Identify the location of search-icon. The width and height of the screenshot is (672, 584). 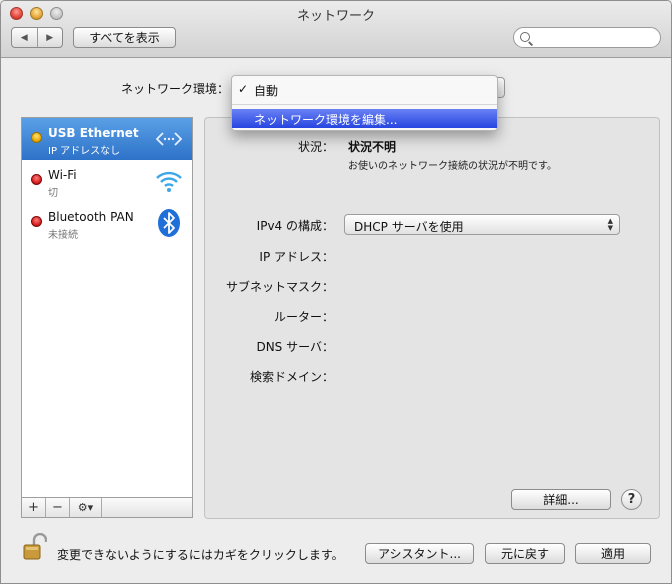
(525, 37).